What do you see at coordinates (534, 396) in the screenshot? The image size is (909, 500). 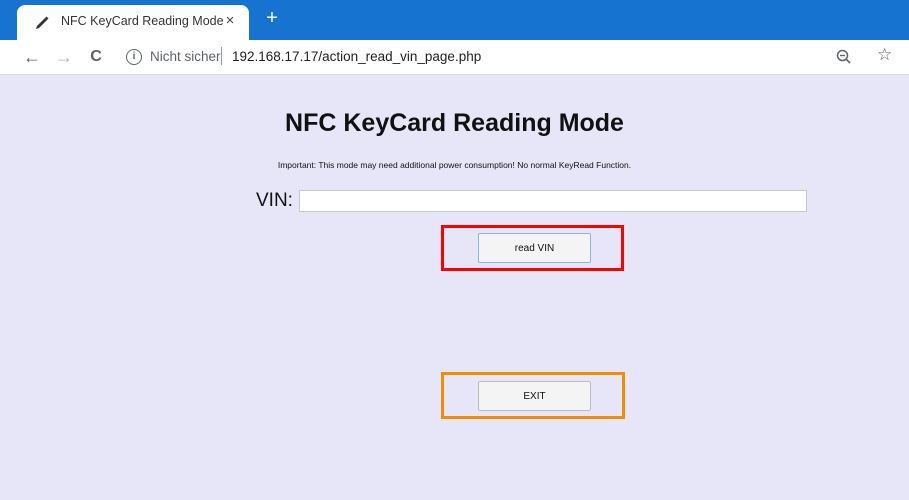 I see `exit-button: EXIT` at bounding box center [534, 396].